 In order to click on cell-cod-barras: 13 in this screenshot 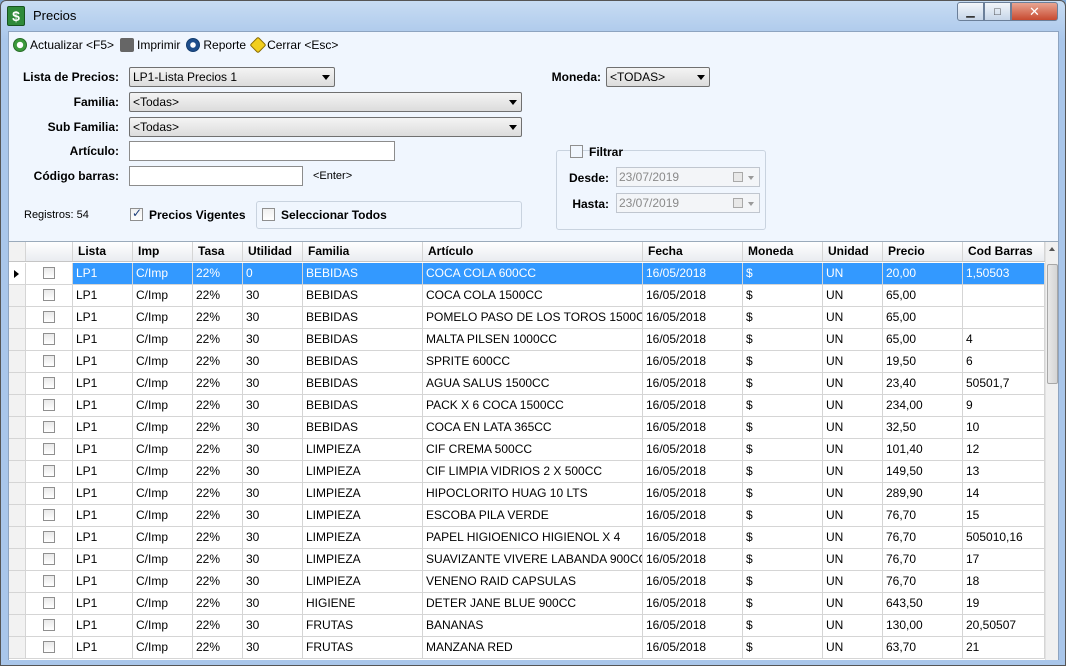, I will do `click(1004, 472)`.